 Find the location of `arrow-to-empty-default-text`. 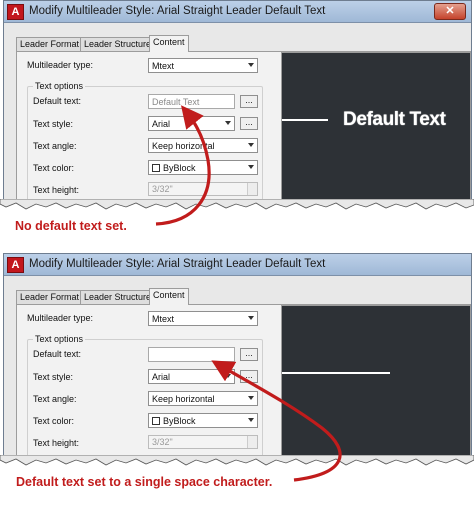

arrow-to-empty-default-text is located at coordinates (276, 421).